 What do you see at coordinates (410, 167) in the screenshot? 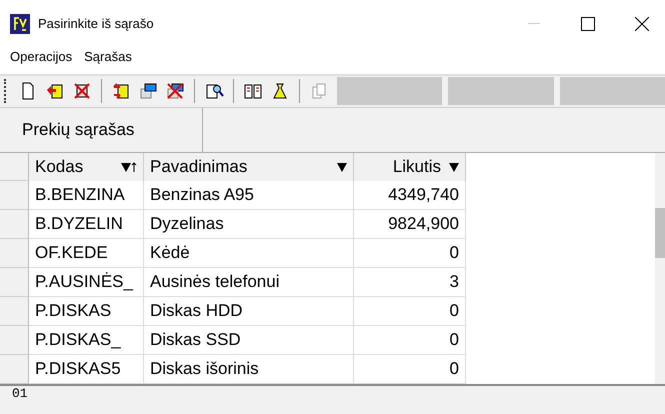
I see `column-header: Likutis` at bounding box center [410, 167].